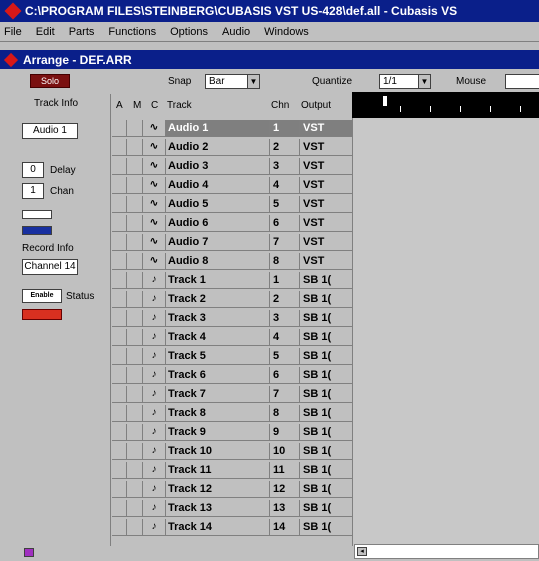  I want to click on track-row: ♪ Track 1 1 SB 1(, so click(232, 280).